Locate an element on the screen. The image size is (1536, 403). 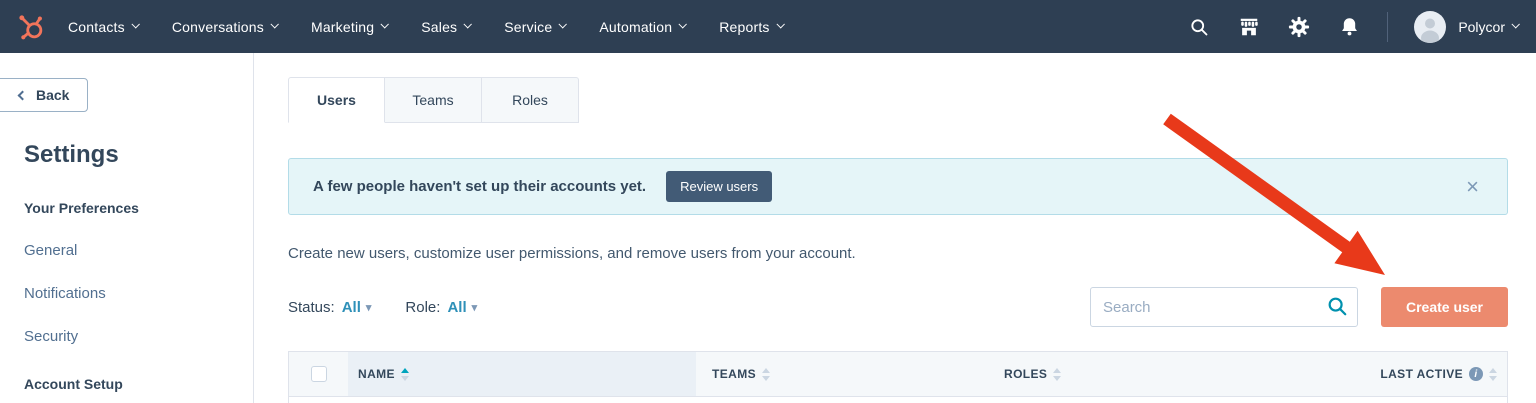
page-title: Settings is located at coordinates (71, 154).